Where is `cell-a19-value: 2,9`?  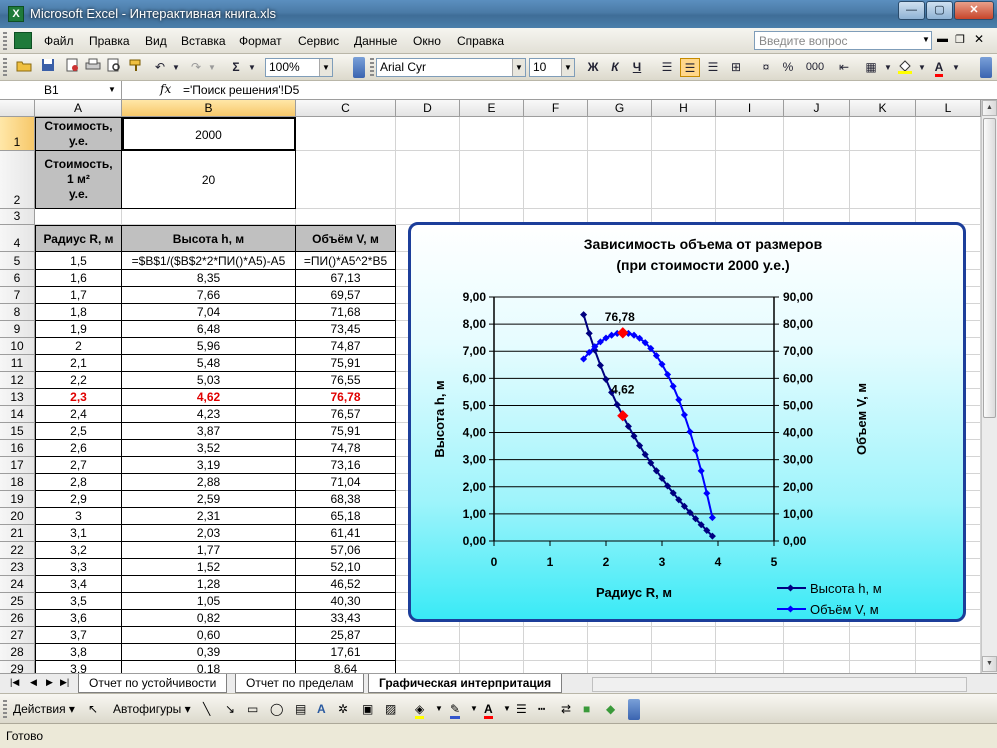
cell-a19-value: 2,9 is located at coordinates (78, 499).